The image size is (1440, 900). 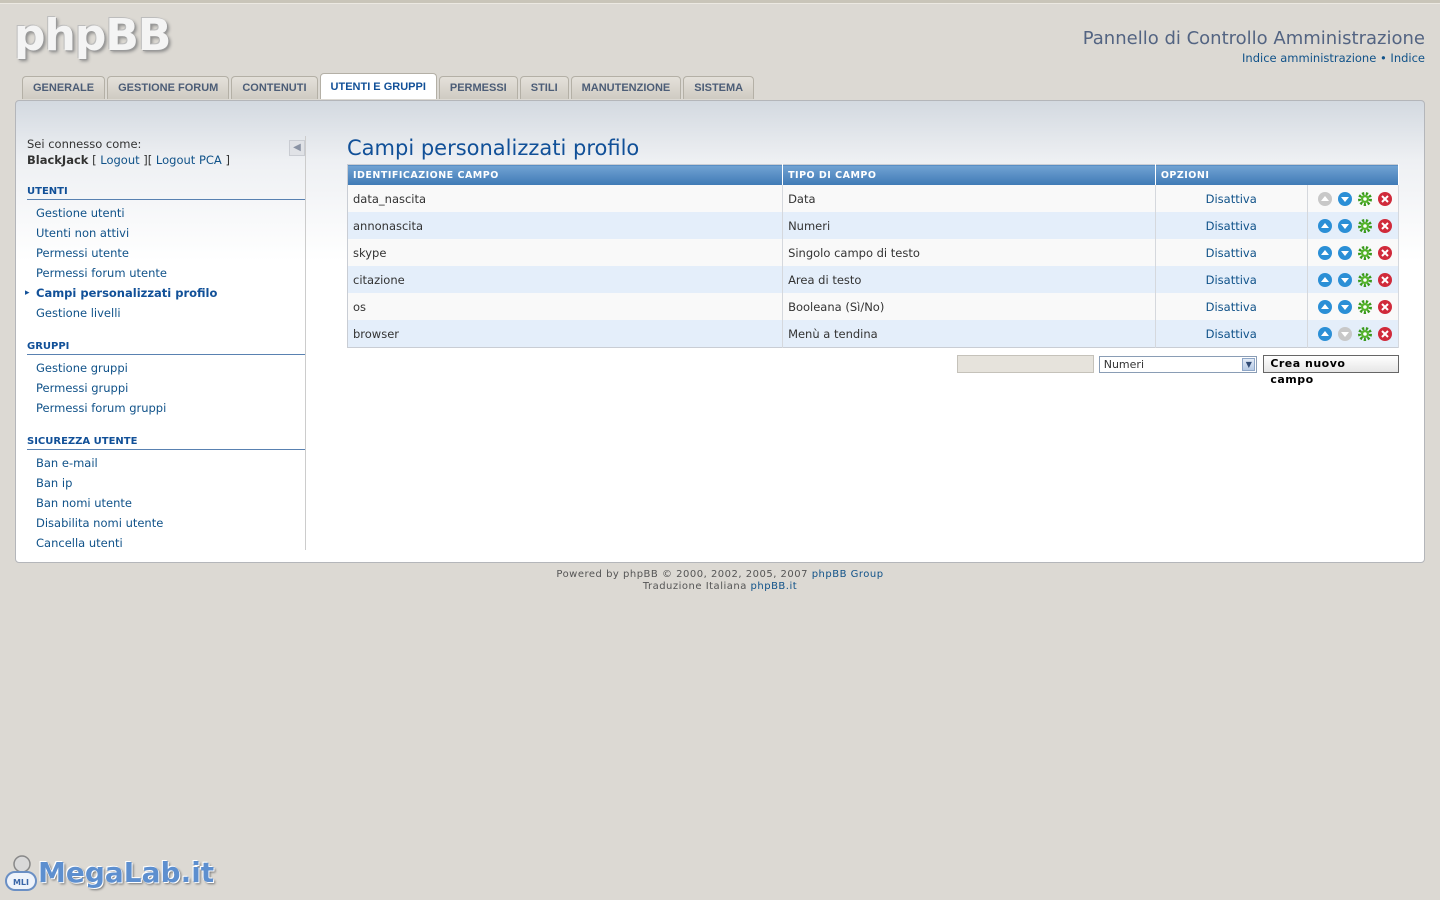 What do you see at coordinates (189, 160) in the screenshot?
I see `logout-acp-link: Logout PCA` at bounding box center [189, 160].